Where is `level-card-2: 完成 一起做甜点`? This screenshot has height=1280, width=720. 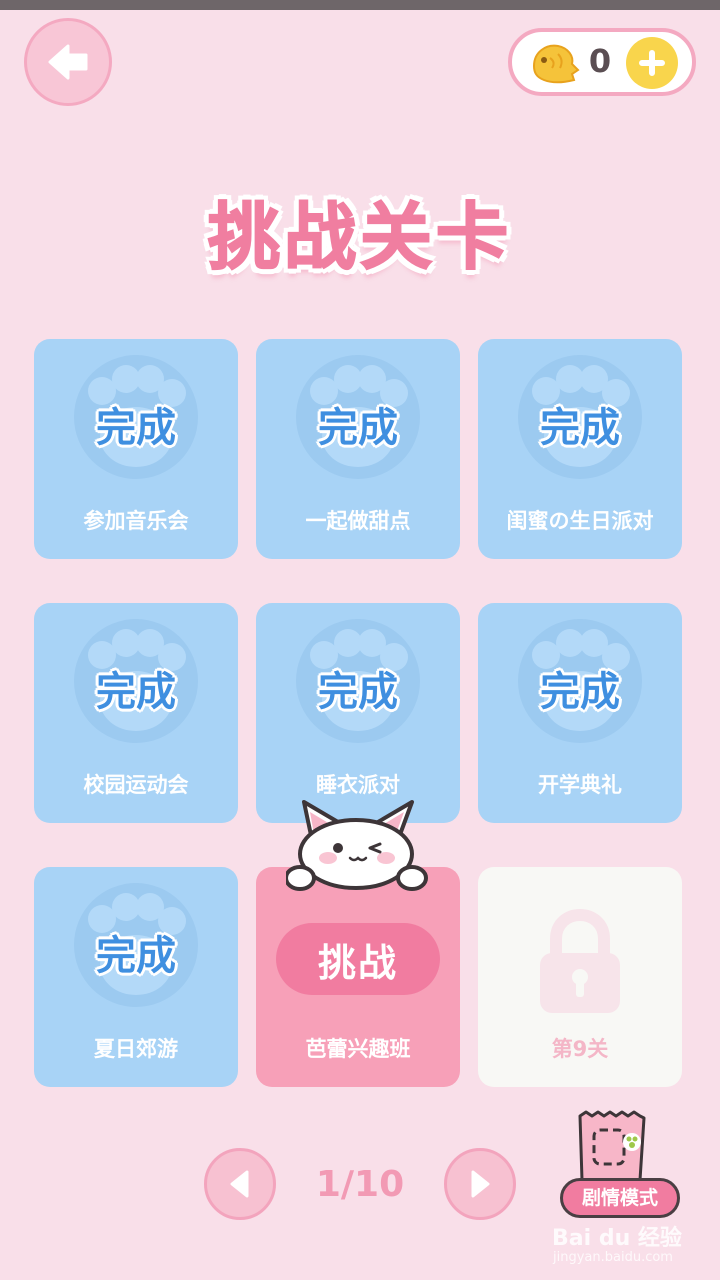
level-card-2: 完成 一起做甜点 is located at coordinates (358, 449).